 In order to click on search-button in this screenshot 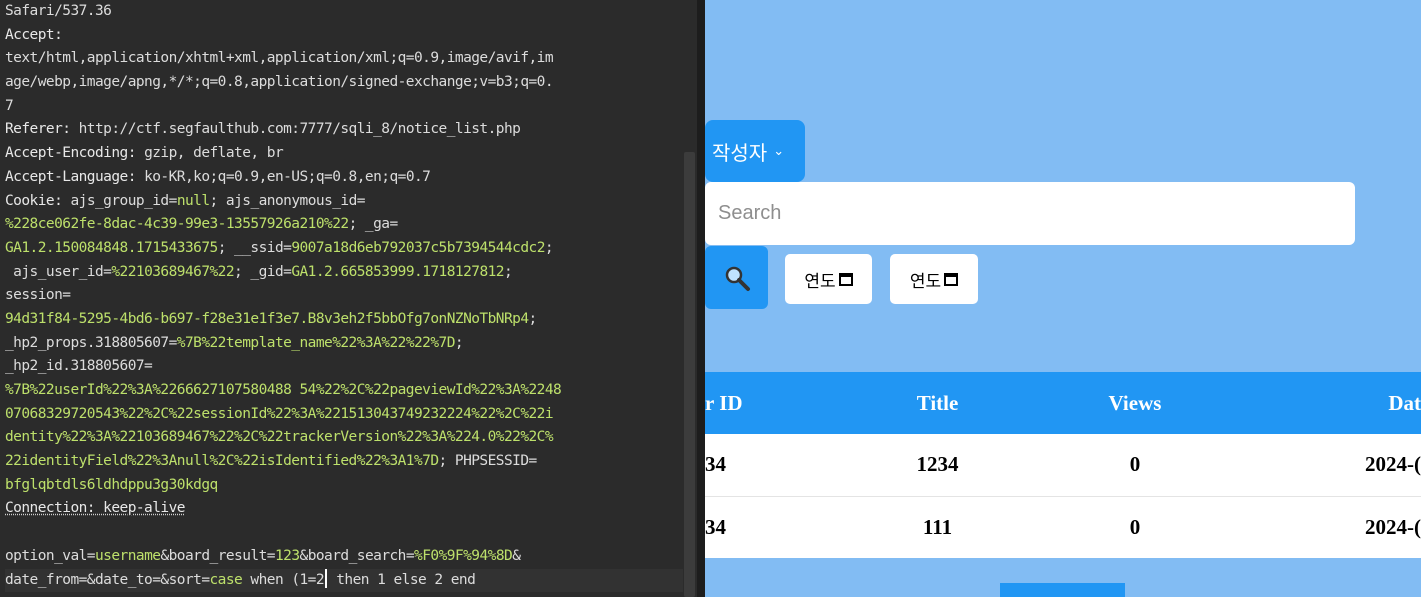, I will do `click(736, 277)`.